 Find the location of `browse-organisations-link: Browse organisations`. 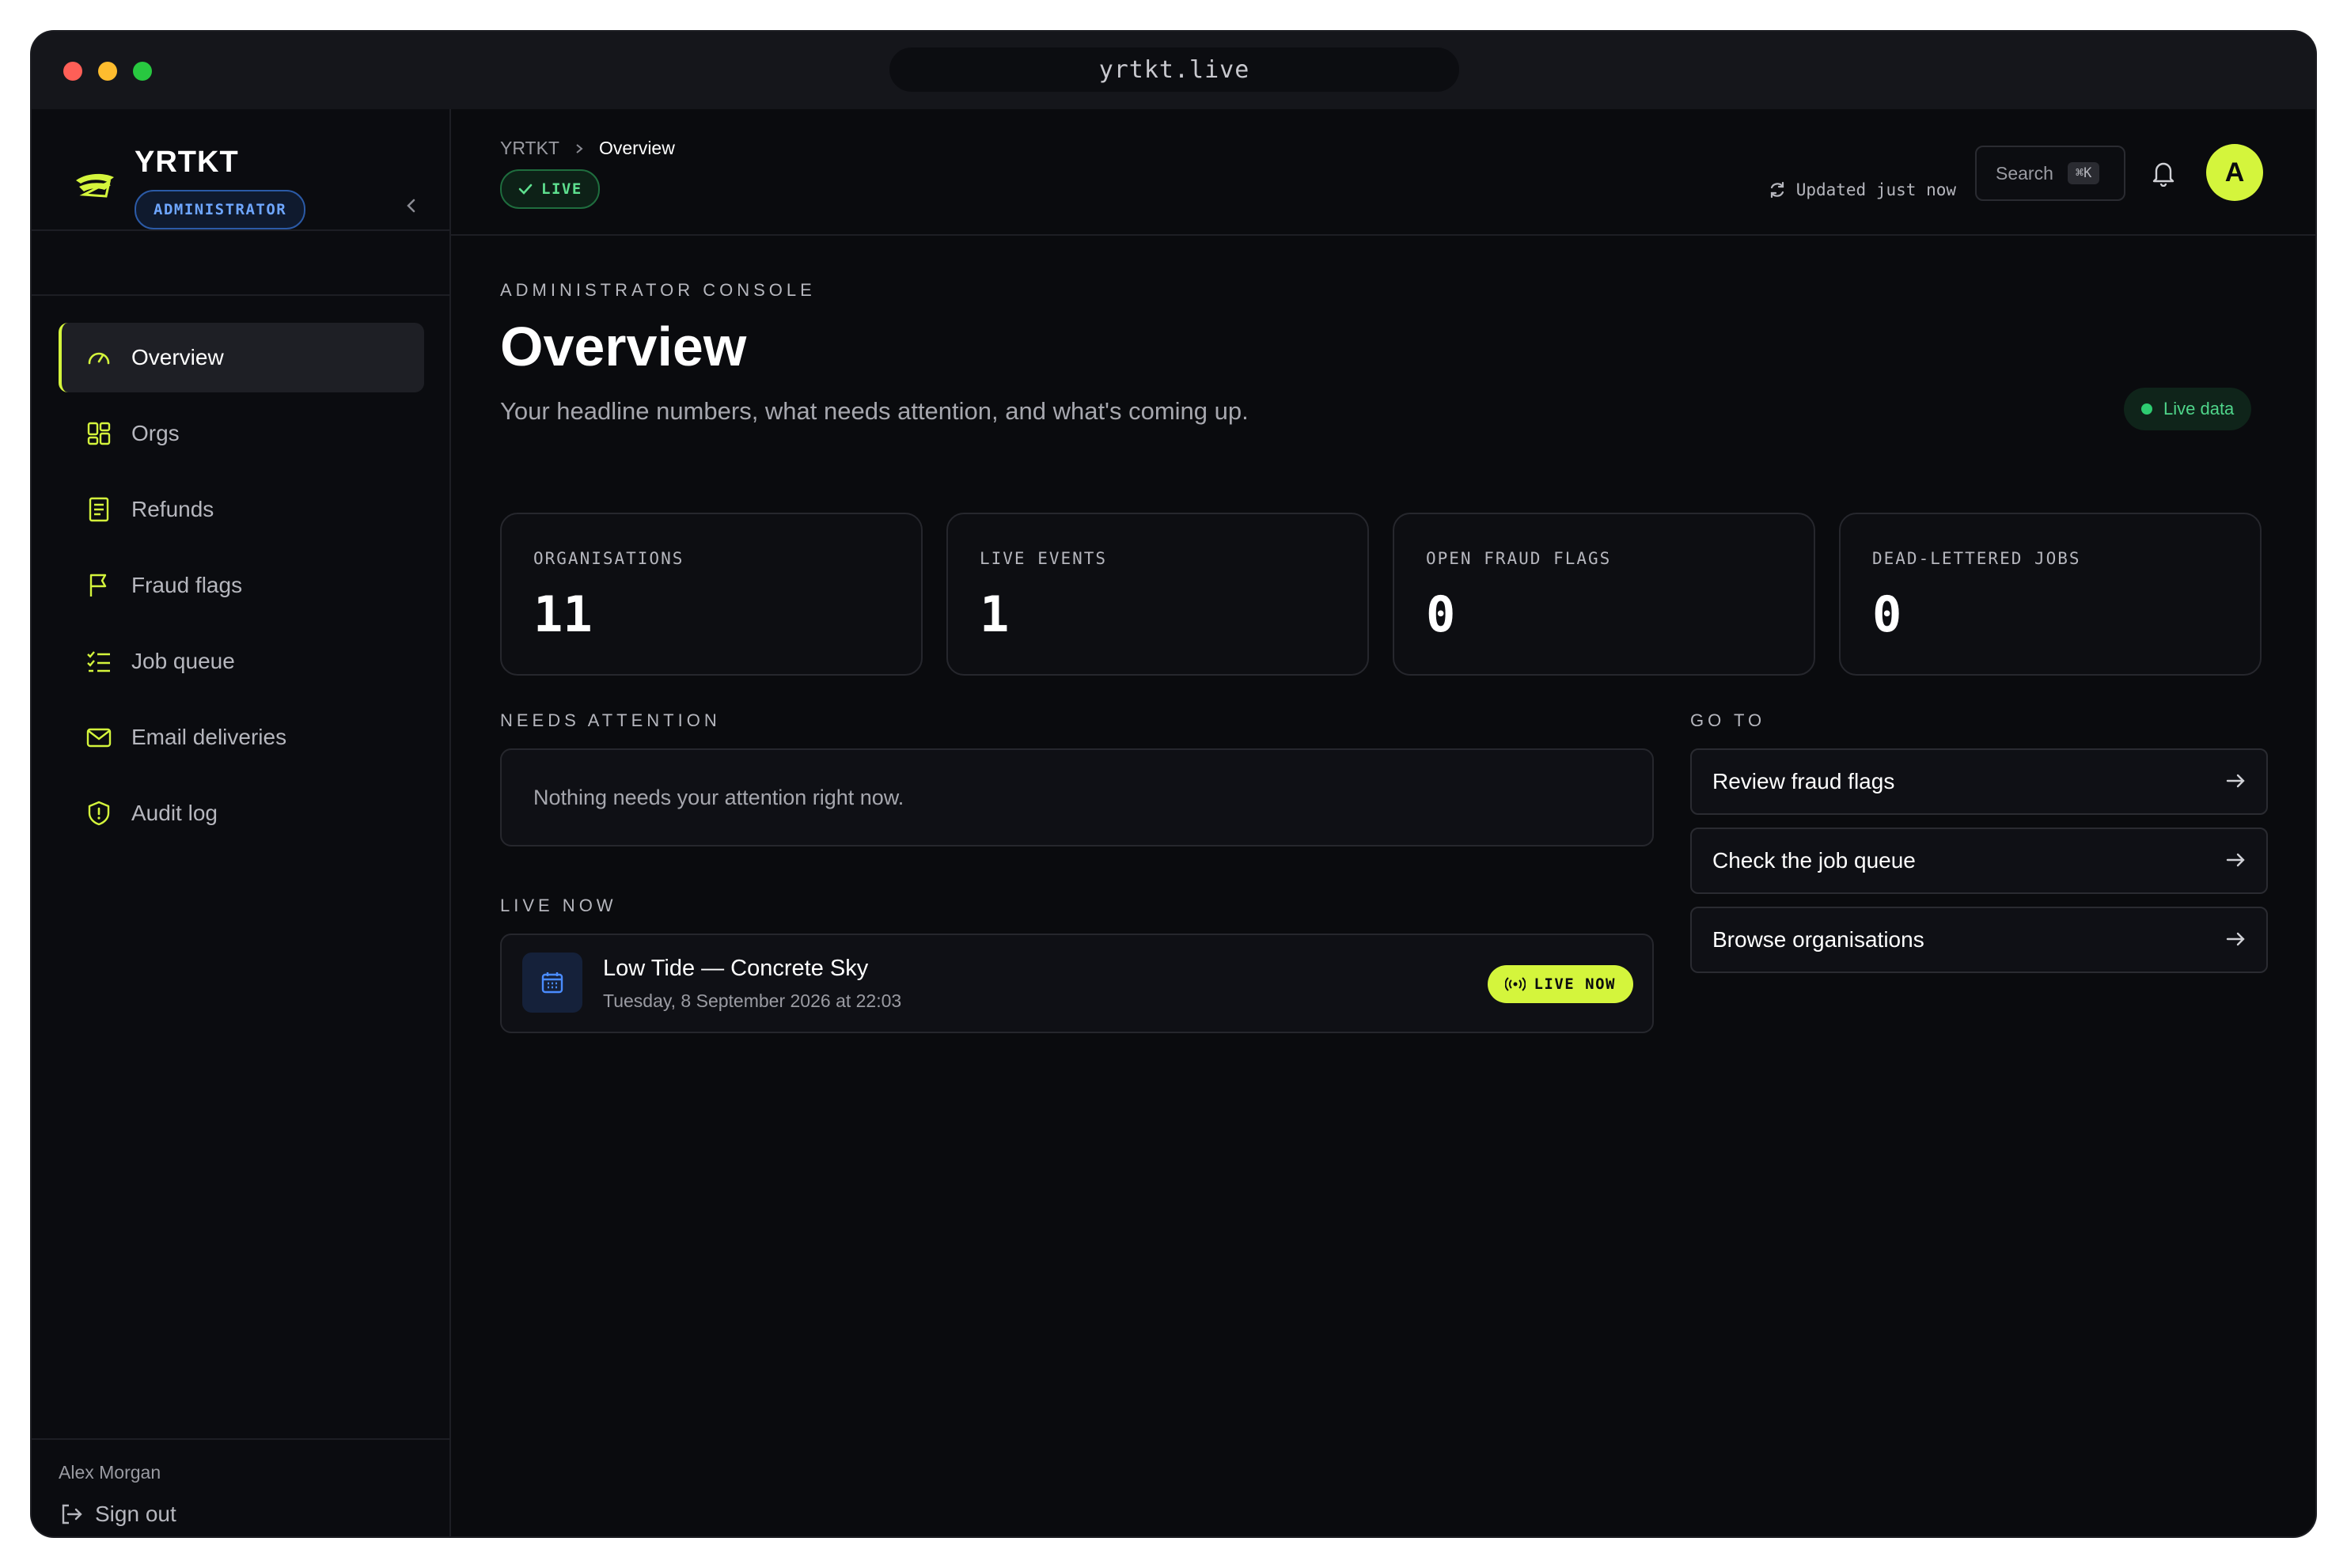

browse-organisations-link: Browse organisations is located at coordinates (1979, 940).